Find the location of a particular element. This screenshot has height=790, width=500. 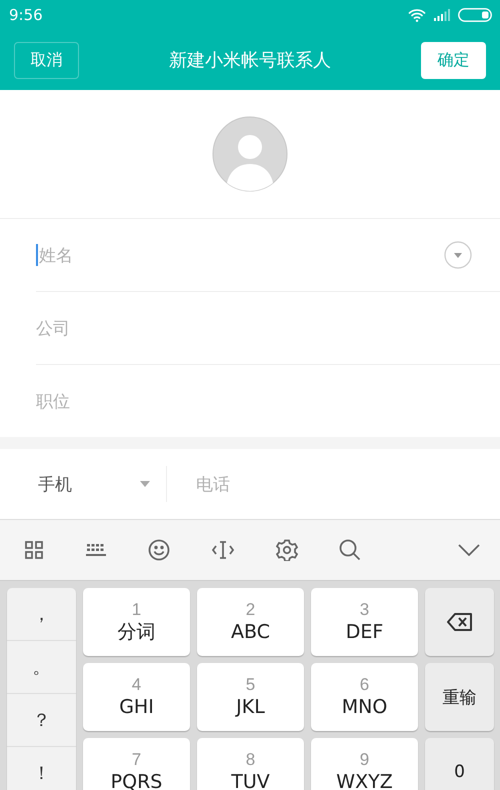

phone-type-dropdown: 手机 is located at coordinates (94, 484).